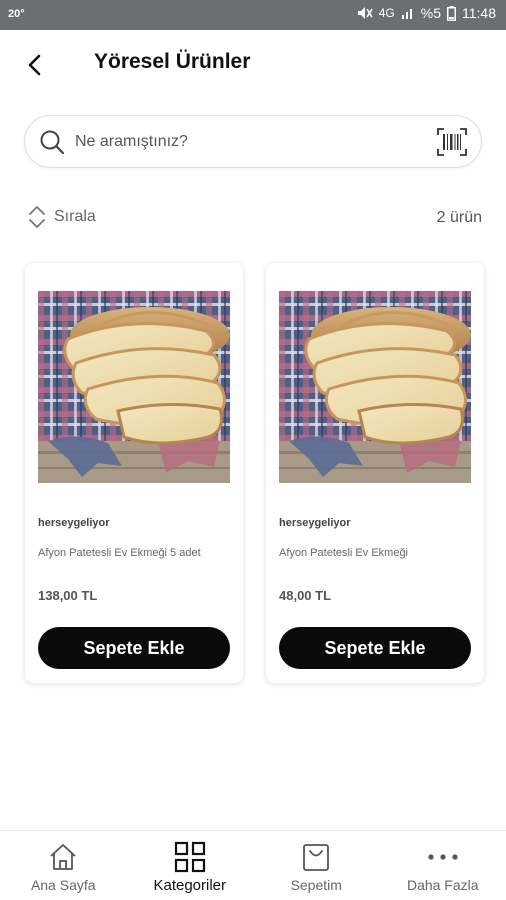  What do you see at coordinates (52, 144) in the screenshot?
I see `search-icon` at bounding box center [52, 144].